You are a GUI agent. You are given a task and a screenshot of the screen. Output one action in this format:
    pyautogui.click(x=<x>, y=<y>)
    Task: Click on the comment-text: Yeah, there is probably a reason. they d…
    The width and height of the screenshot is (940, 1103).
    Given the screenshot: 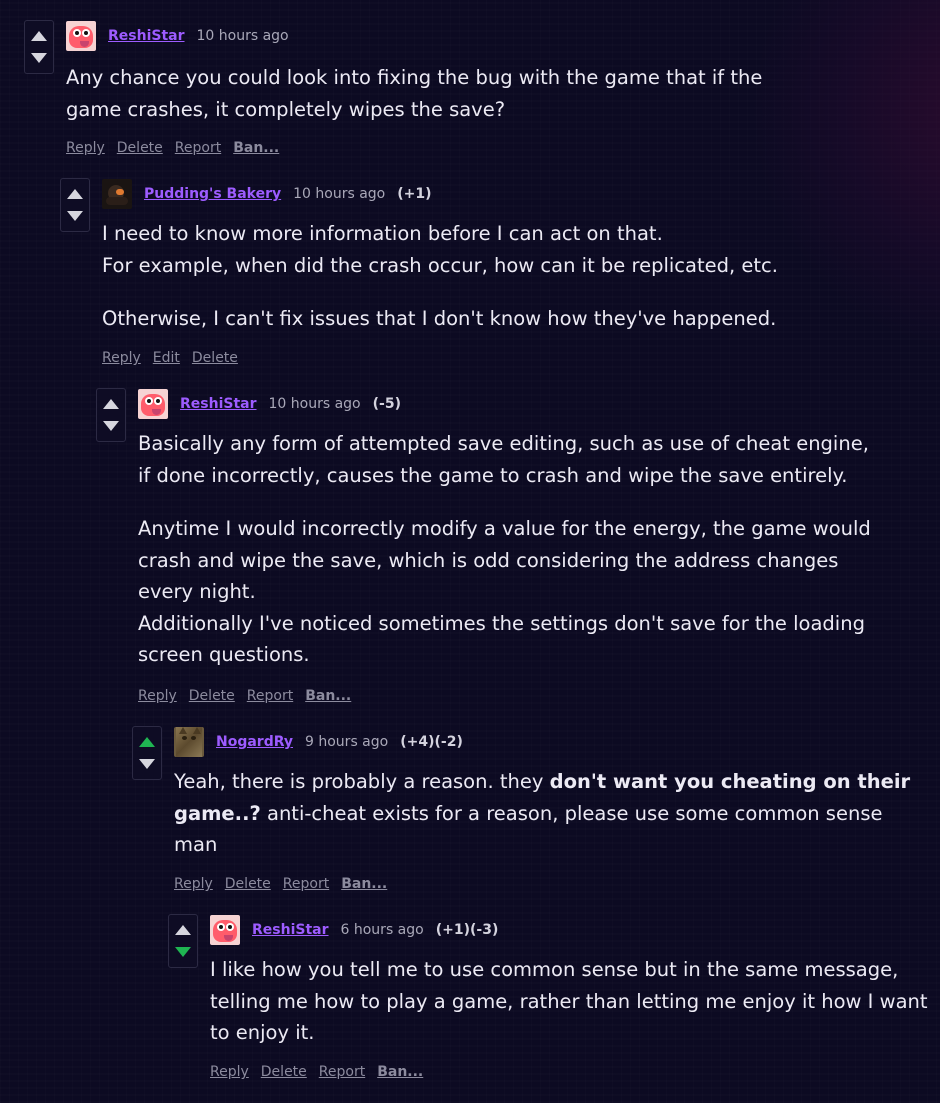 What is the action you would take?
    pyautogui.click(x=542, y=782)
    